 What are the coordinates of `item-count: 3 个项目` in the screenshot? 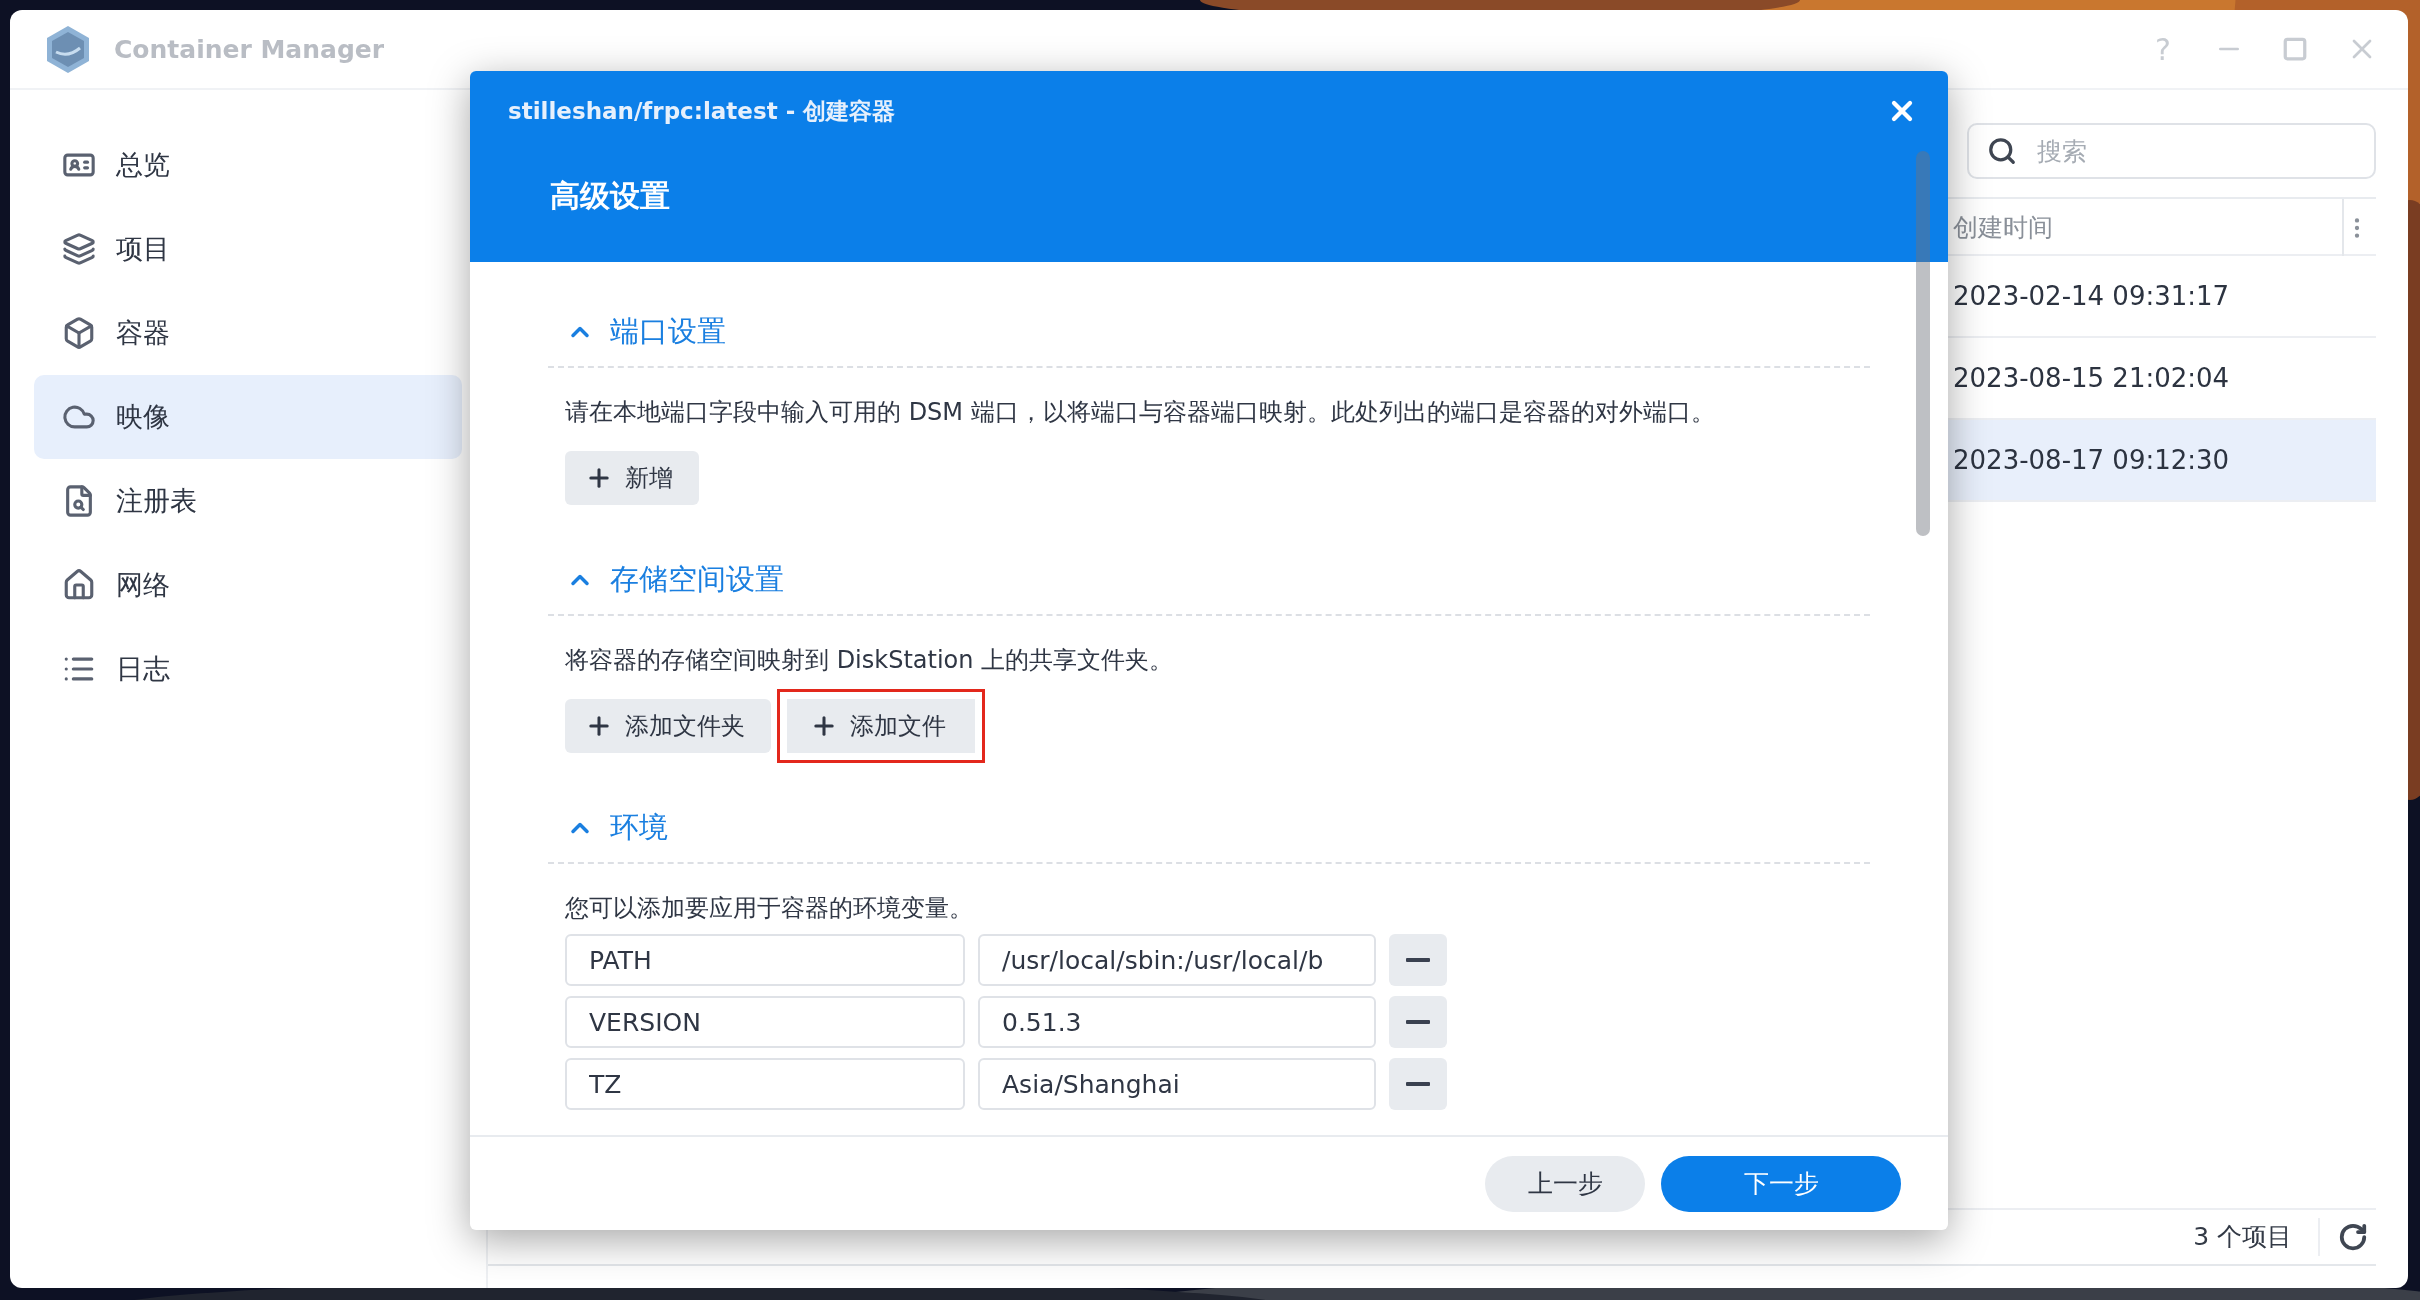 It's located at (2256, 1237).